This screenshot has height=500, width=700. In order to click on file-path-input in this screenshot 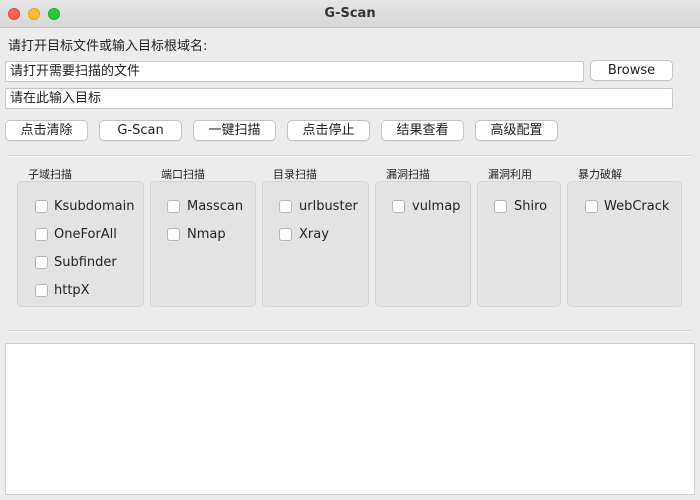, I will do `click(294, 71)`.